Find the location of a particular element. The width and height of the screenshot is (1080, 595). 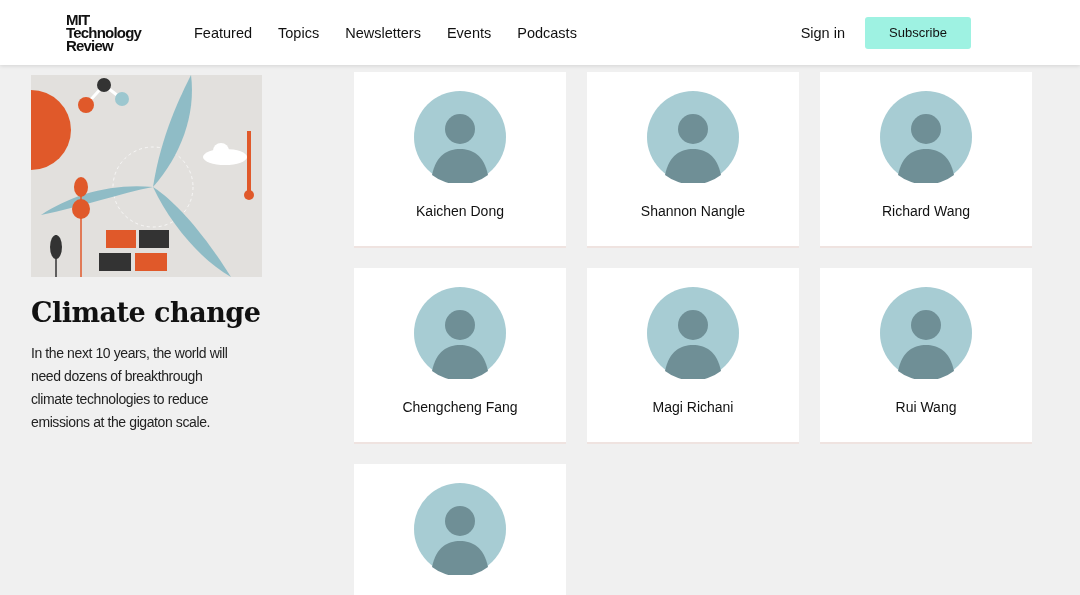

person-name: Rui Wang is located at coordinates (926, 407).